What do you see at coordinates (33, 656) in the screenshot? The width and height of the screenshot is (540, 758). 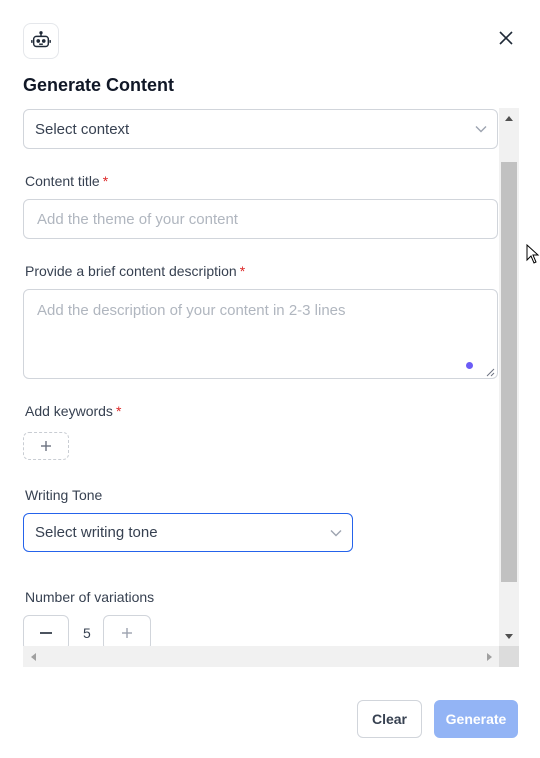 I see `scroll-left-arrow-icon` at bounding box center [33, 656].